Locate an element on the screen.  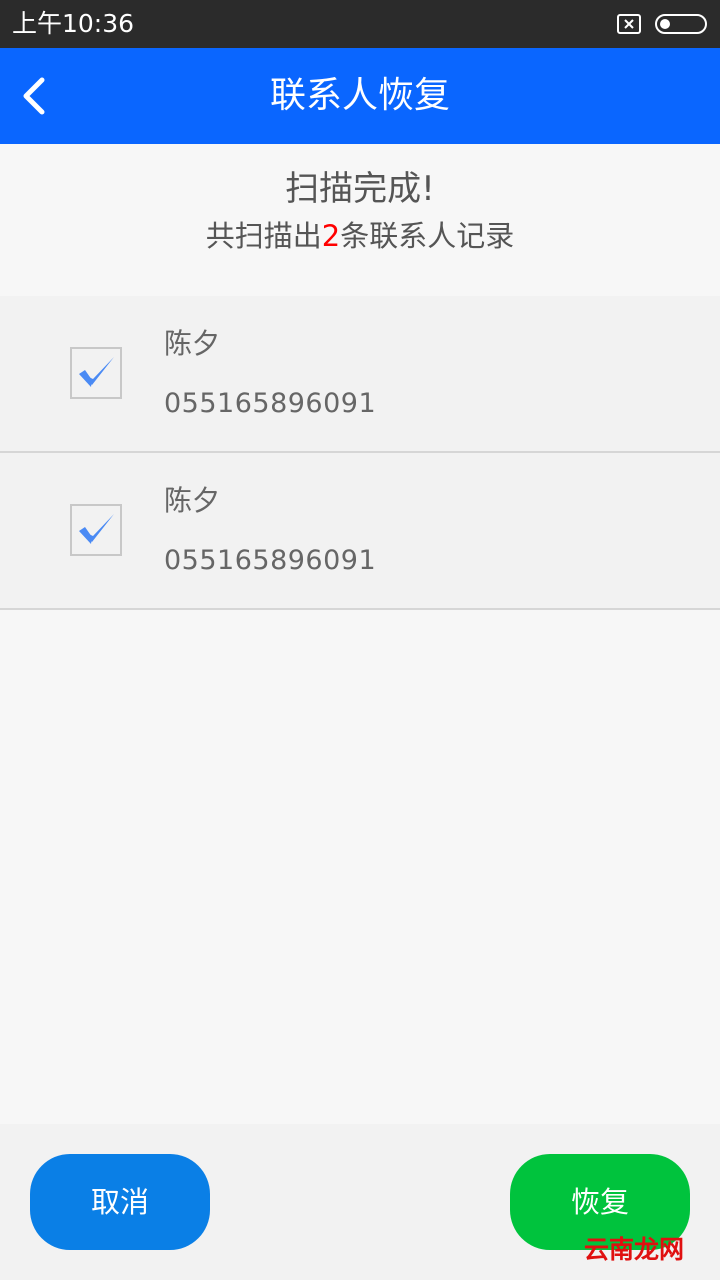
scan-result-prefix: 共扫描出 is located at coordinates (263, 236).